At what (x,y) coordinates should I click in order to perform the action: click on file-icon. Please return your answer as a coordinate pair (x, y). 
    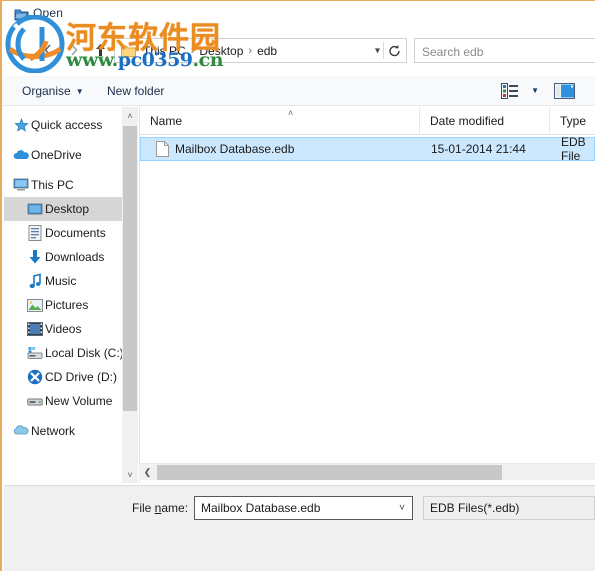
    Looking at the image, I should click on (162, 149).